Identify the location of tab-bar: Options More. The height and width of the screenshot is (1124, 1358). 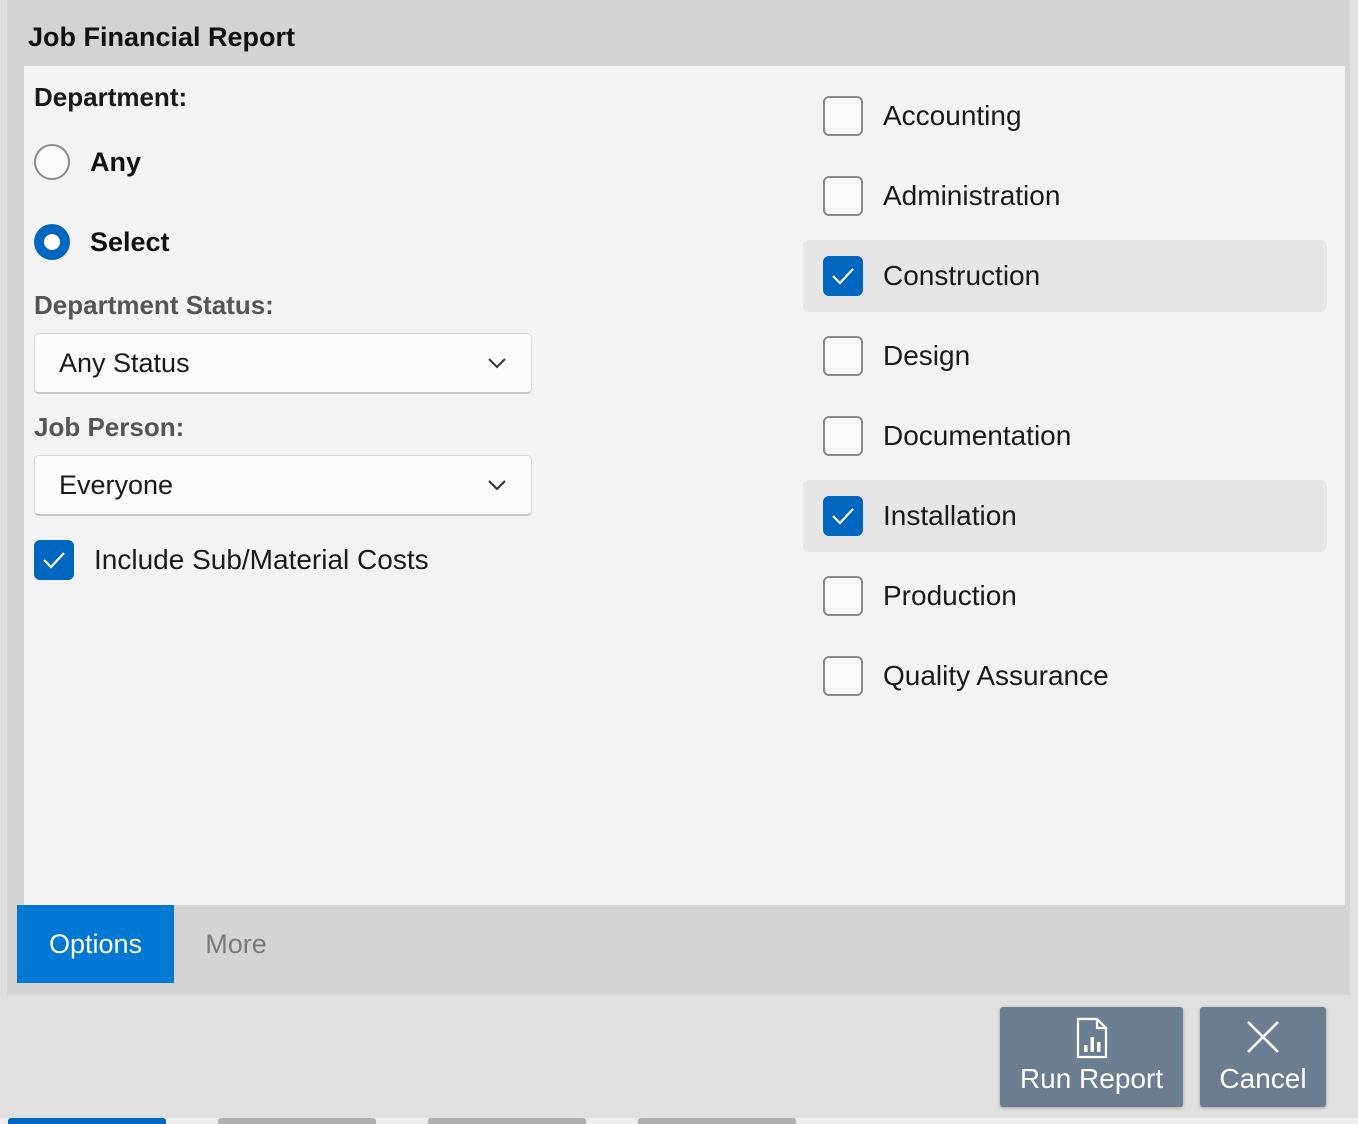
(677, 944).